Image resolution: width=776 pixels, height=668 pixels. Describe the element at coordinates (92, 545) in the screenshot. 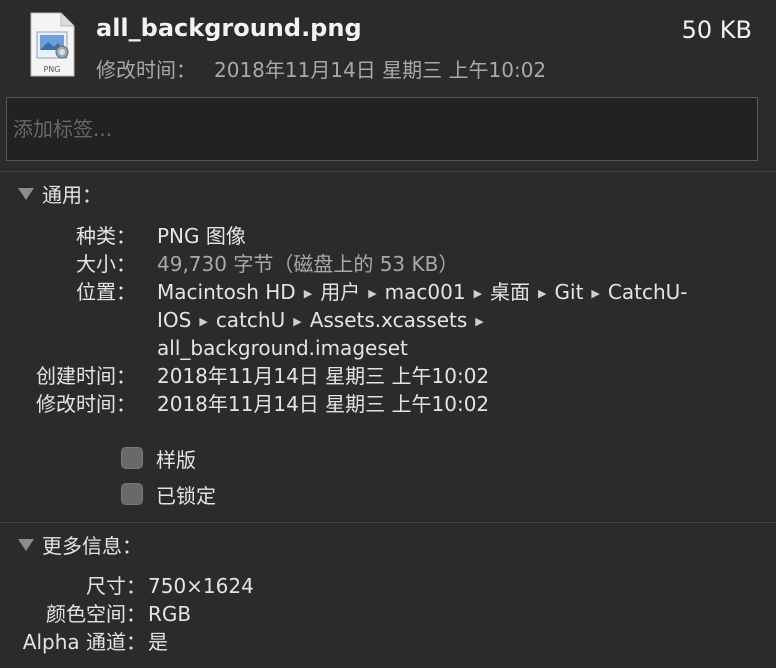

I see `section-more-info-title: 更多信息：` at that location.